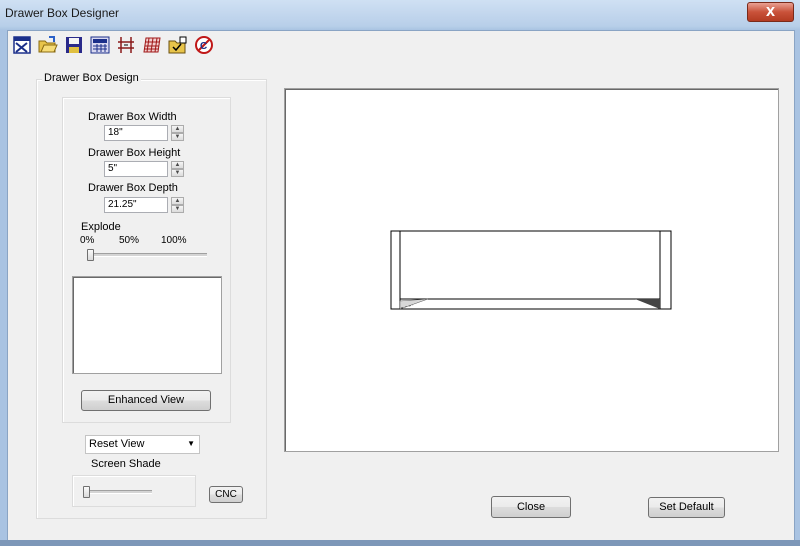  I want to click on svg-text: C, so click(203, 46).